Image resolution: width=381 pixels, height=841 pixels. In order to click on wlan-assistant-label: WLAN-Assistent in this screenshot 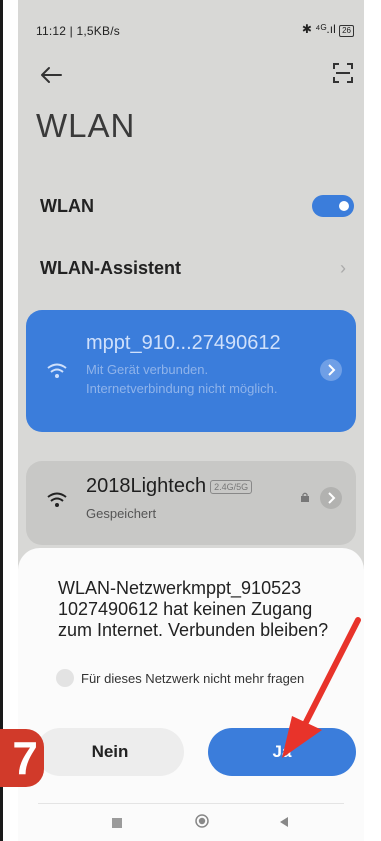, I will do `click(111, 268)`.